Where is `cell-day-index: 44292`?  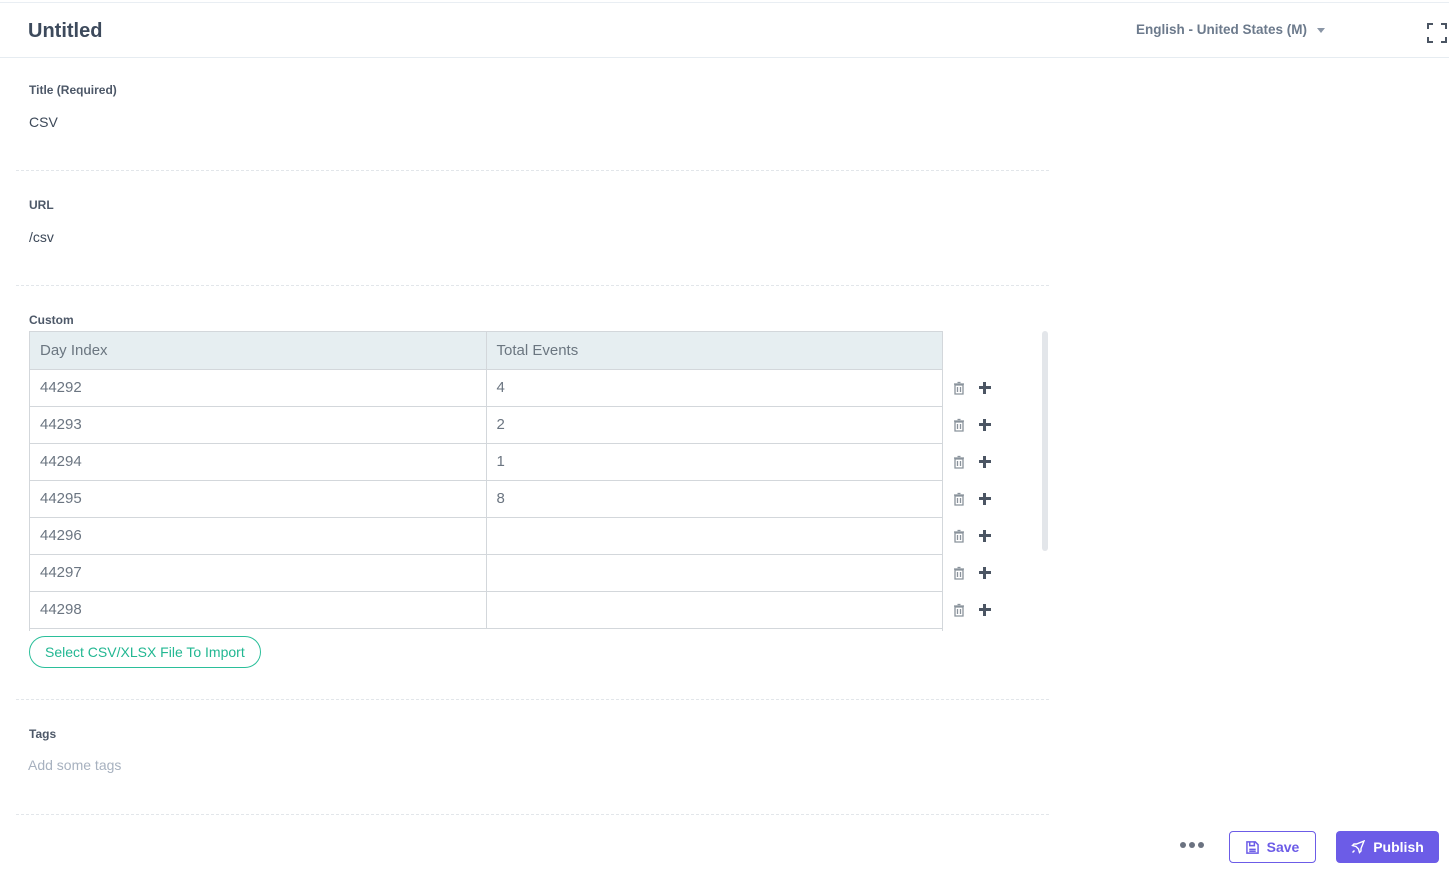
cell-day-index: 44292 is located at coordinates (258, 388).